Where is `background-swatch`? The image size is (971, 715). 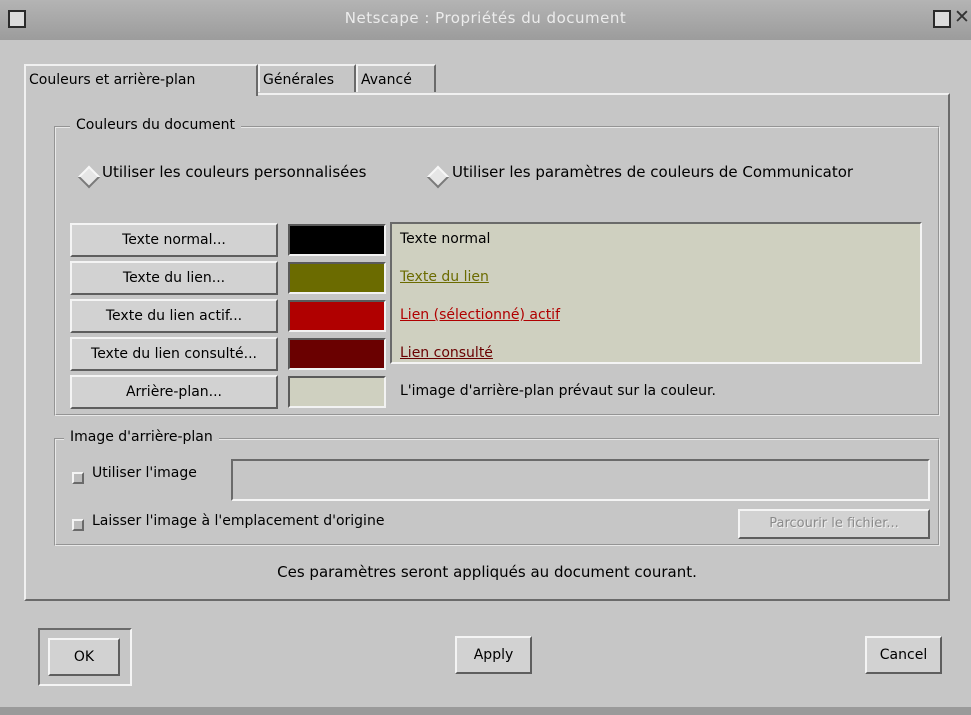
background-swatch is located at coordinates (337, 392).